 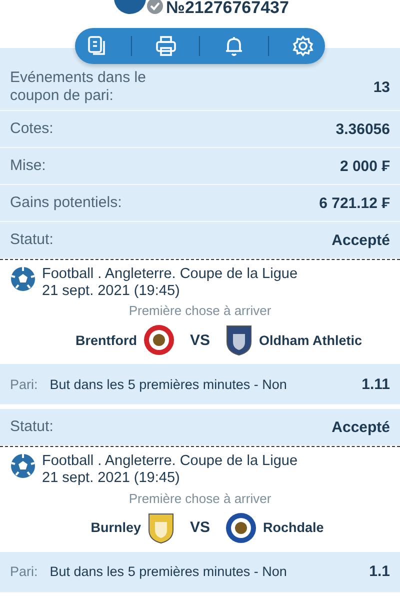 I want to click on team-name: Oldham Athletic, so click(x=310, y=340).